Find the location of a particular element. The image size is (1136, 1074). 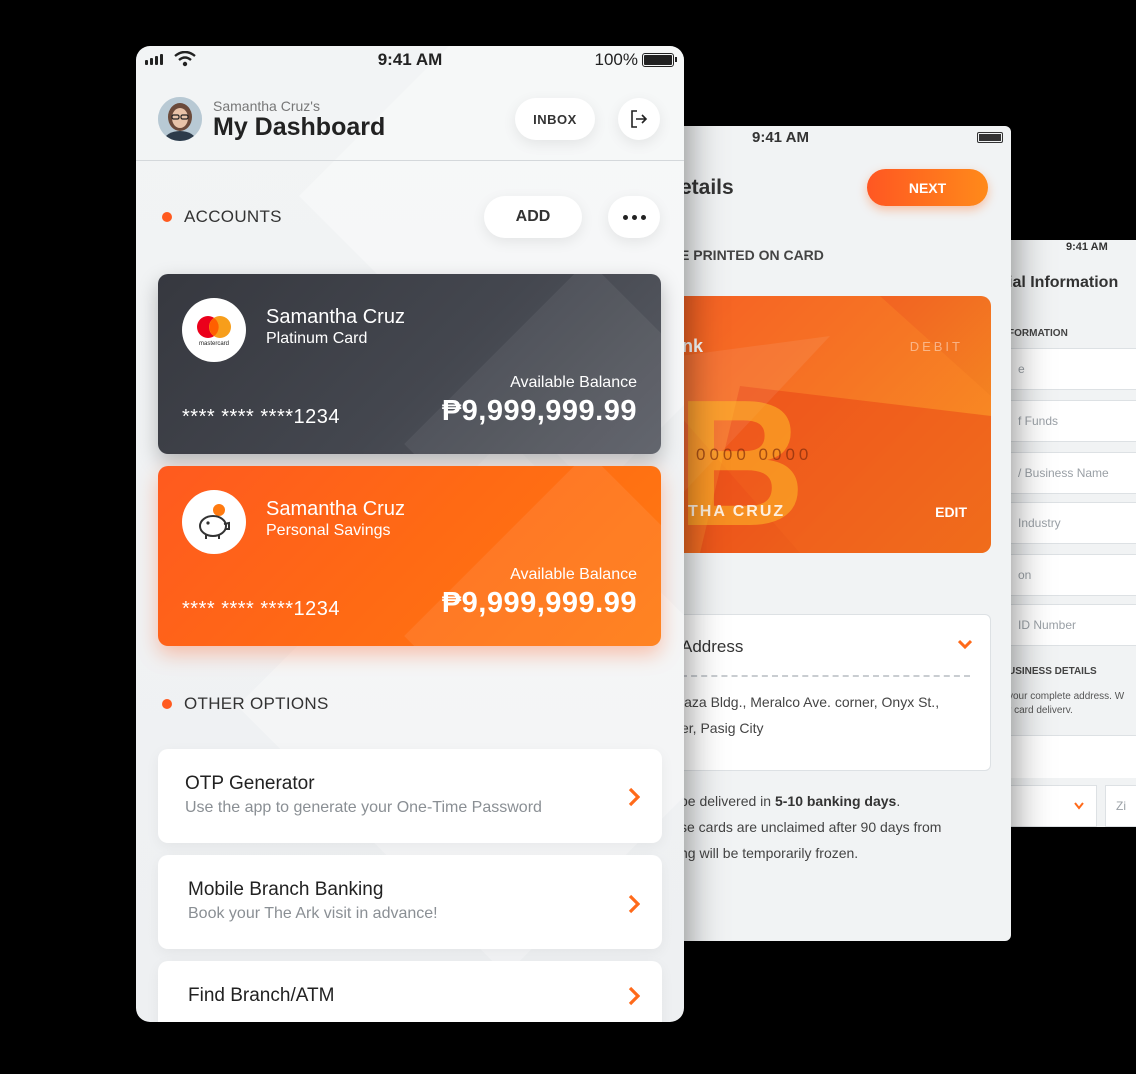

form-field: f Funds is located at coordinates (1072, 421).